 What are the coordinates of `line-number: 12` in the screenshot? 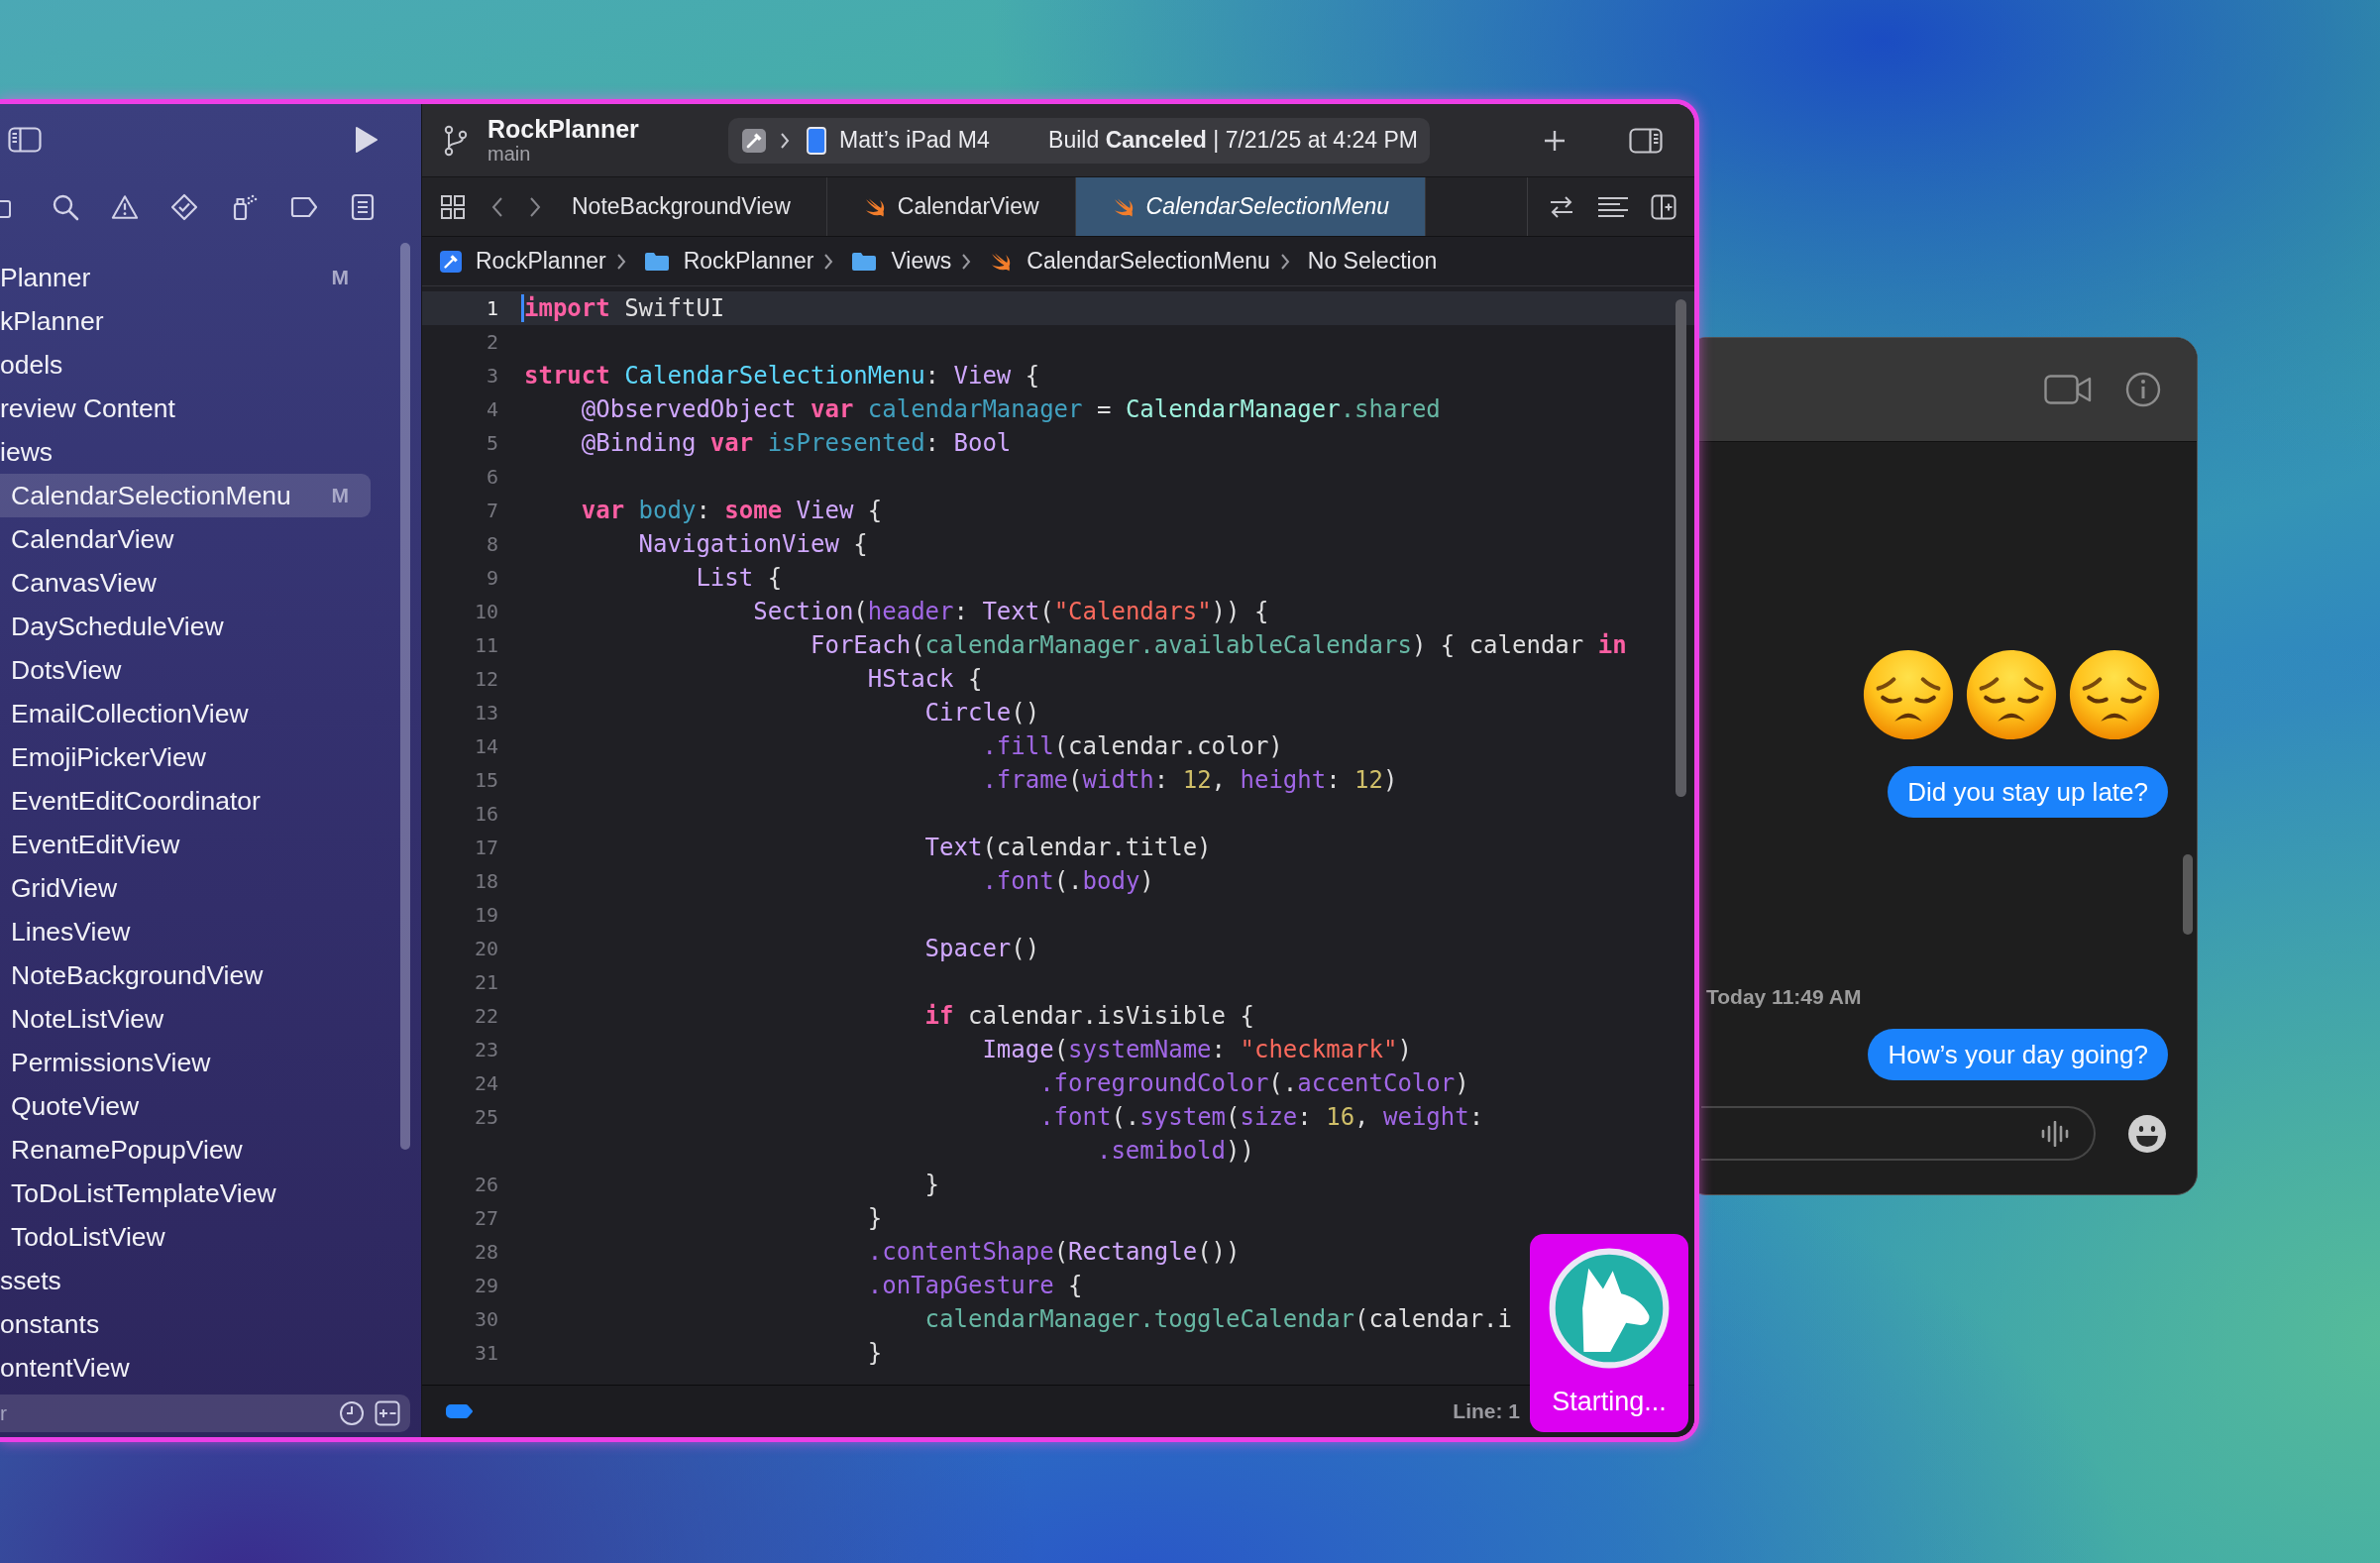 It's located at (486, 679).